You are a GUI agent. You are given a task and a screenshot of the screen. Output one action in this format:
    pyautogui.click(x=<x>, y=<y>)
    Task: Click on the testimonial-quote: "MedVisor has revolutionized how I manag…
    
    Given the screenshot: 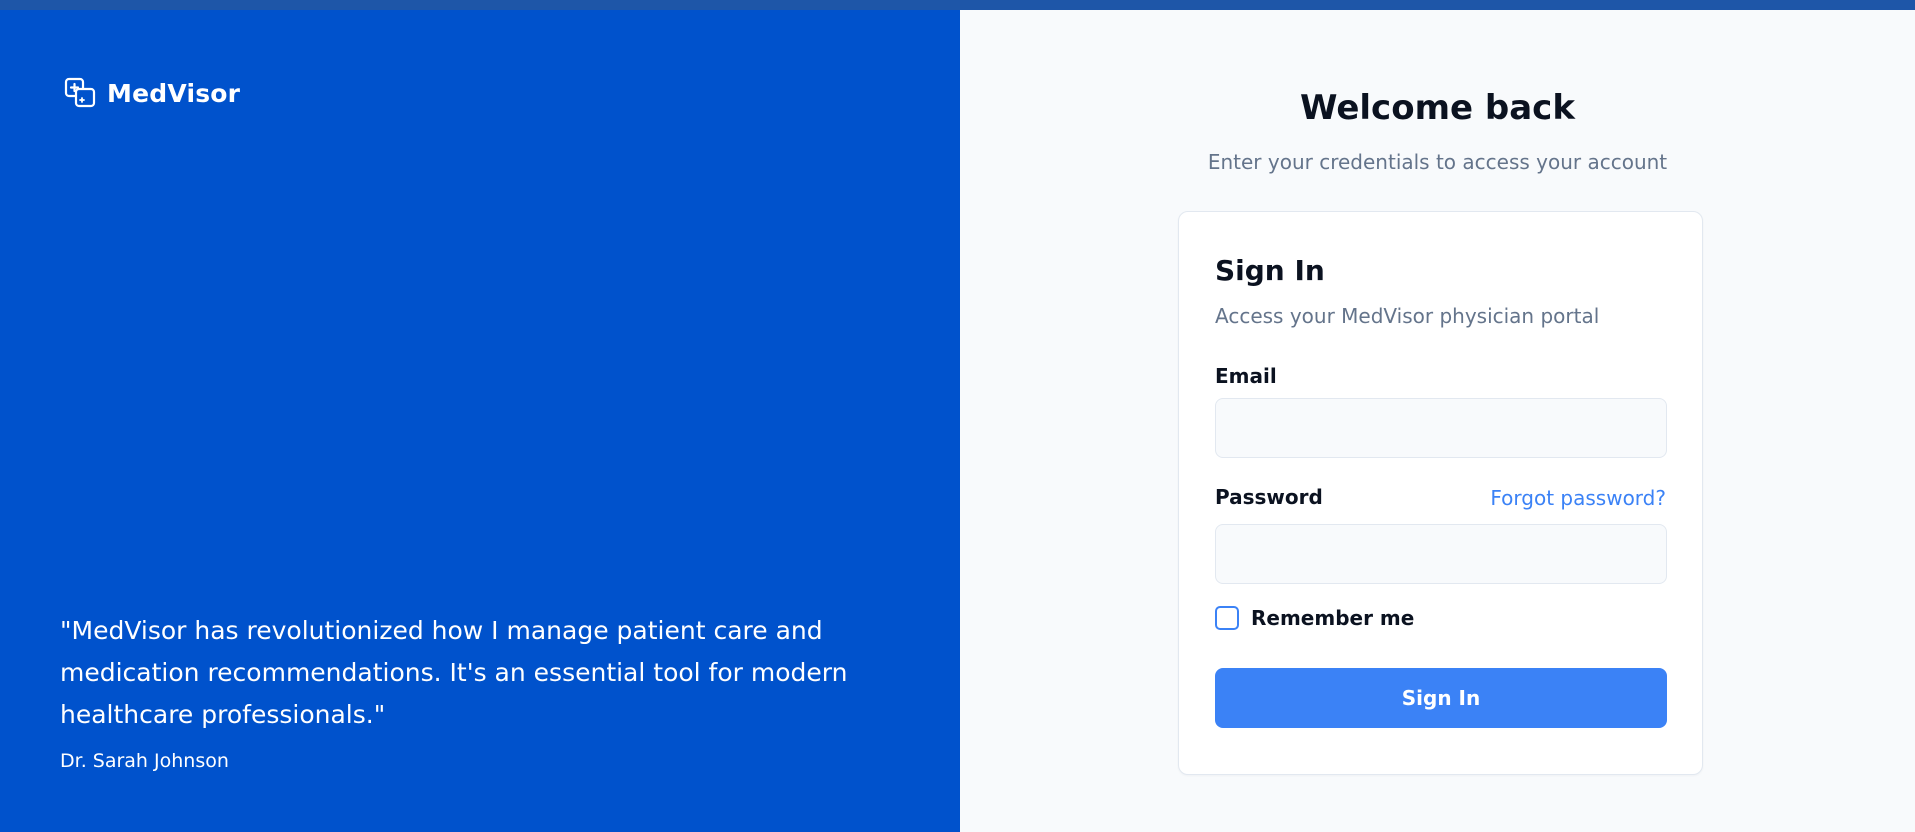 What is the action you would take?
    pyautogui.click(x=454, y=672)
    